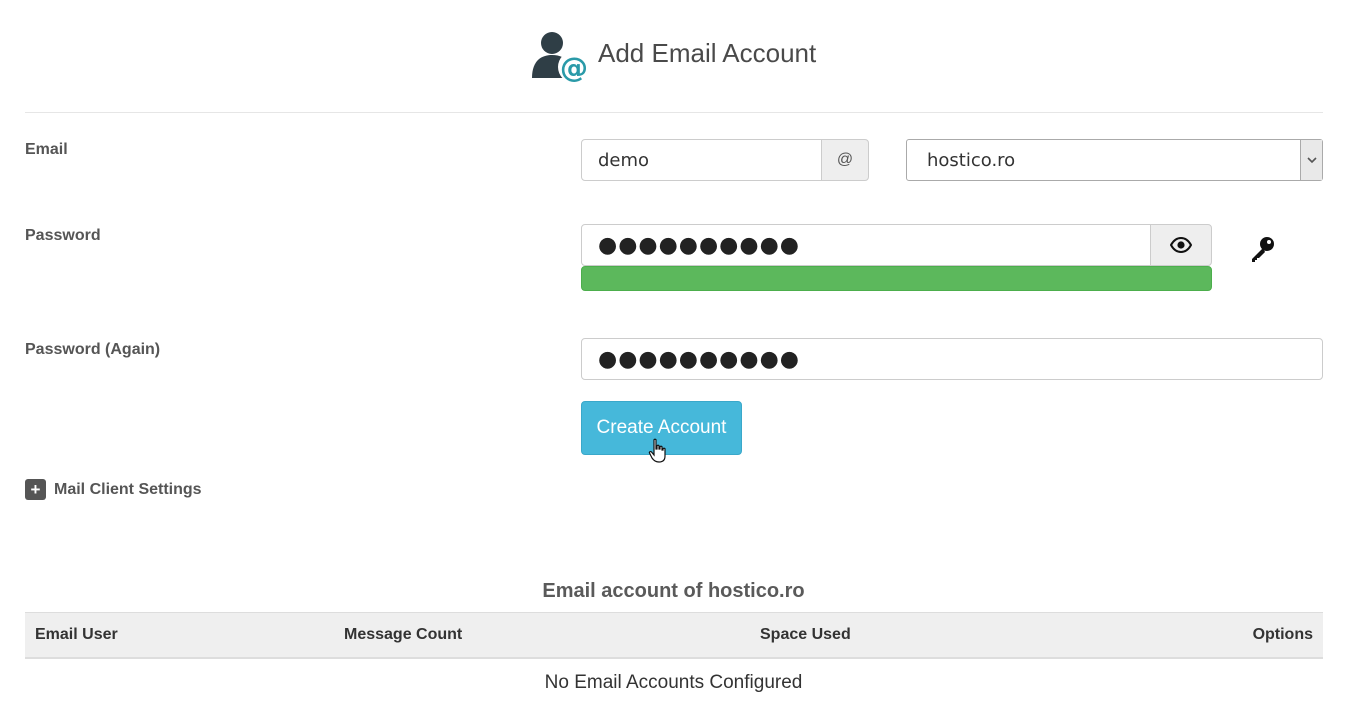  Describe the element at coordinates (707, 53) in the screenshot. I see `page-title: Add Email Account` at that location.